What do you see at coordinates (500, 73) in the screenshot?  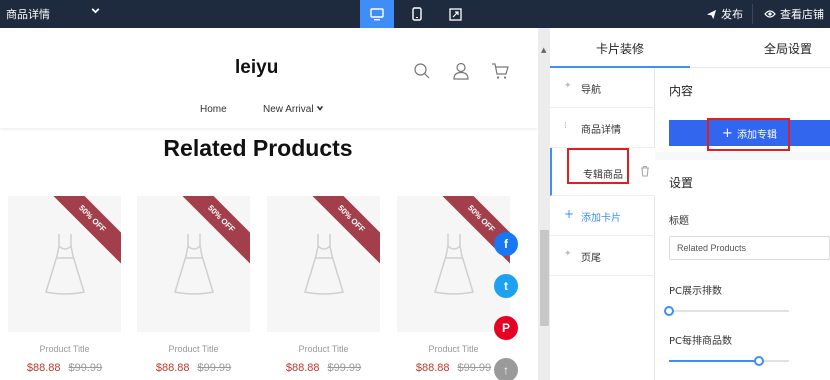 I see `cart-icon` at bounding box center [500, 73].